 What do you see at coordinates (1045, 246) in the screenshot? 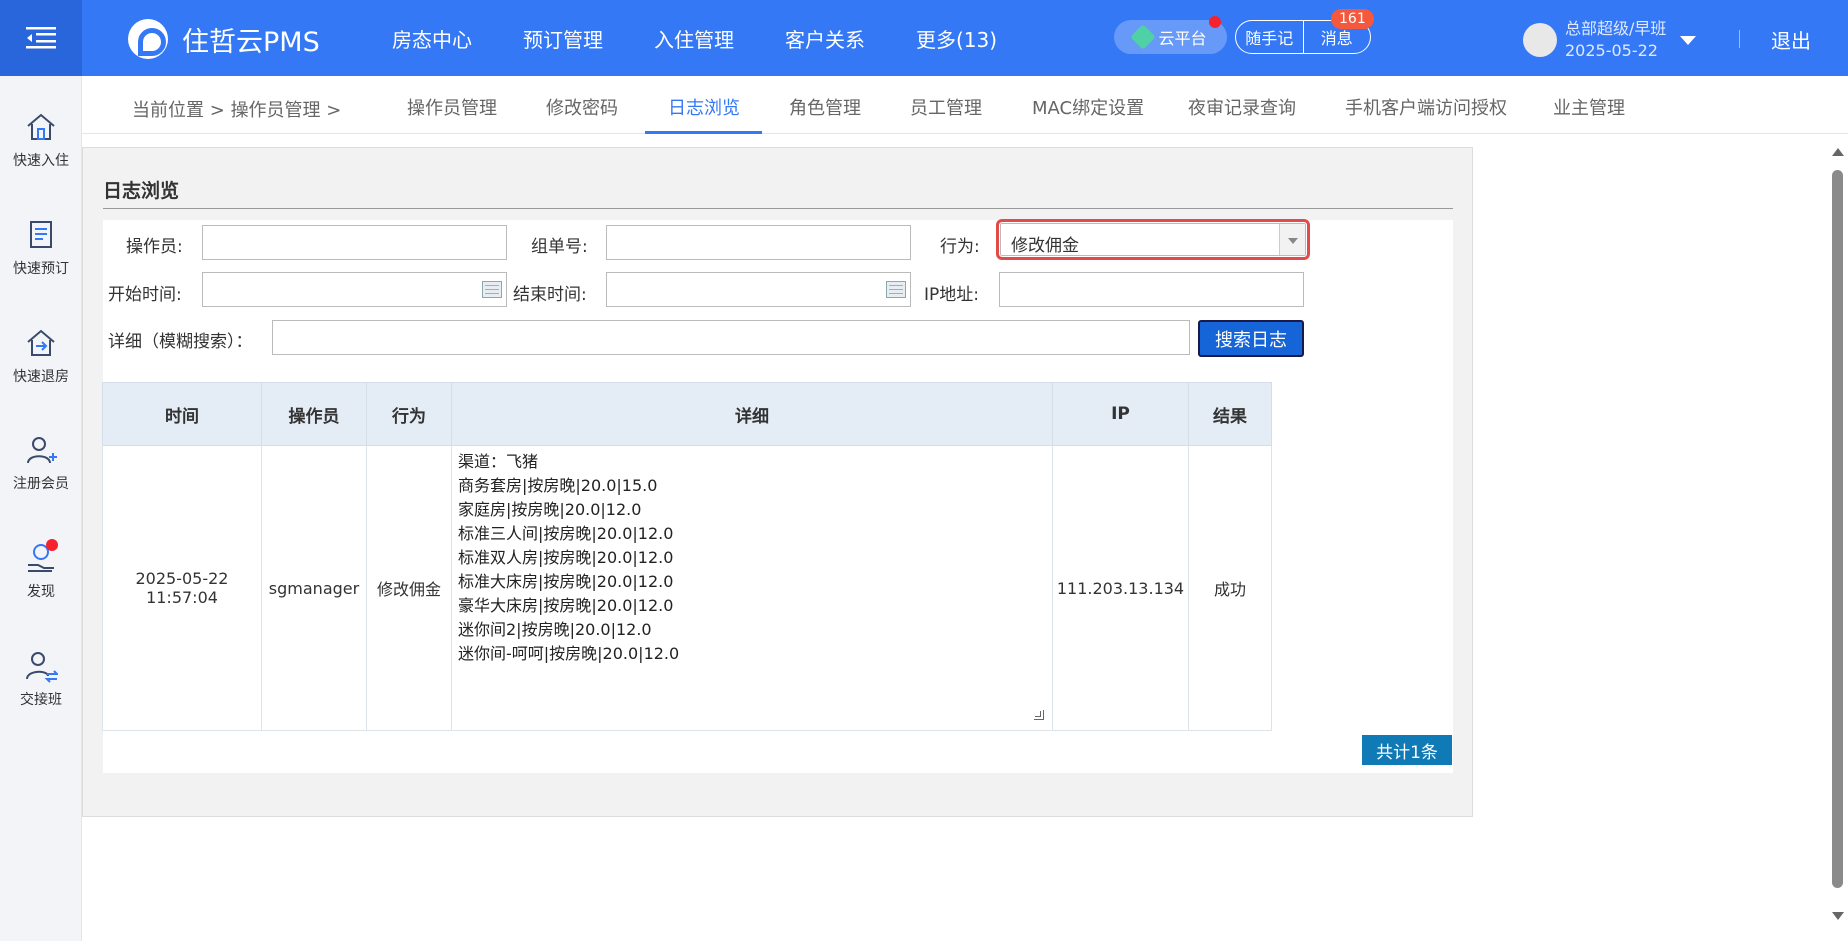
I see `action-select-value: 修改佣金` at bounding box center [1045, 246].